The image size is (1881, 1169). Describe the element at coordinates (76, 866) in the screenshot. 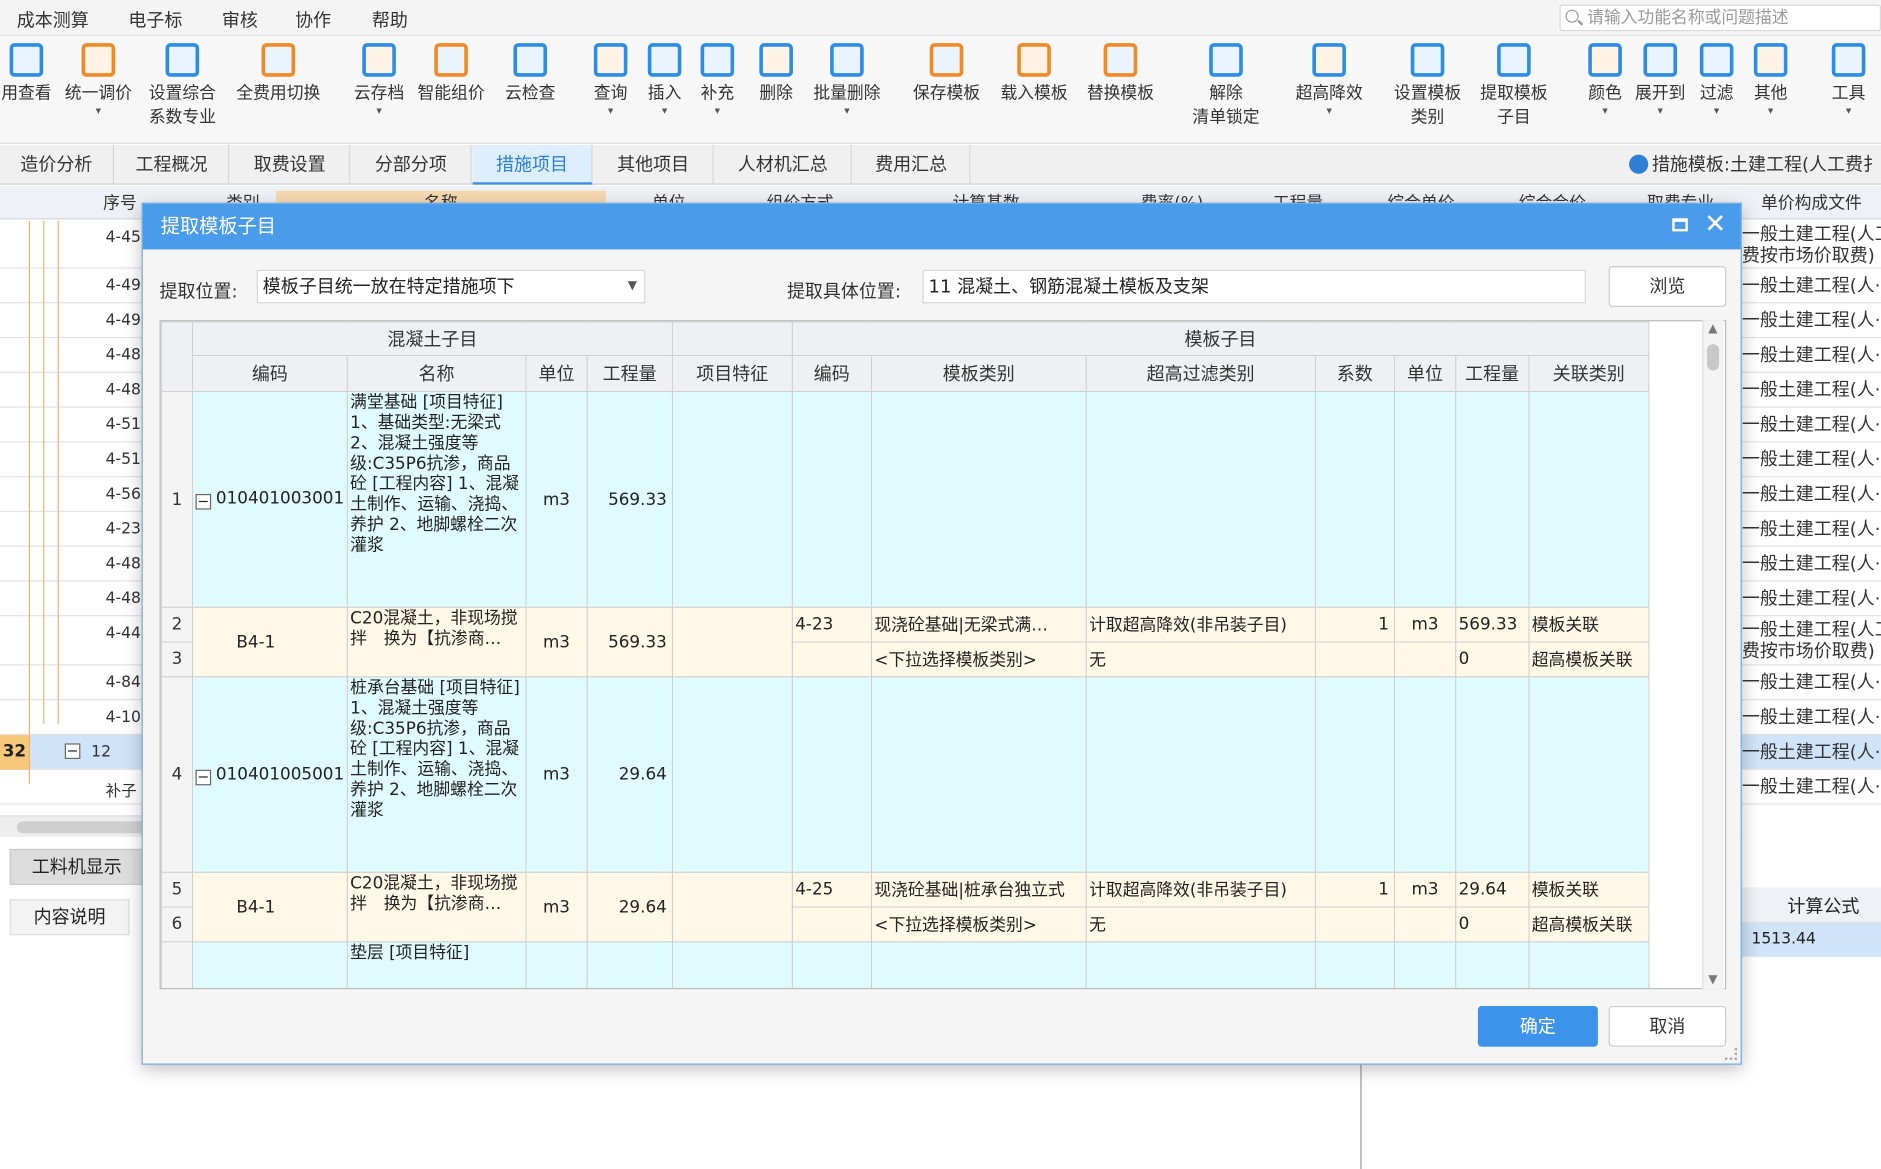

I see `tab-material-display: 工料机显示` at that location.